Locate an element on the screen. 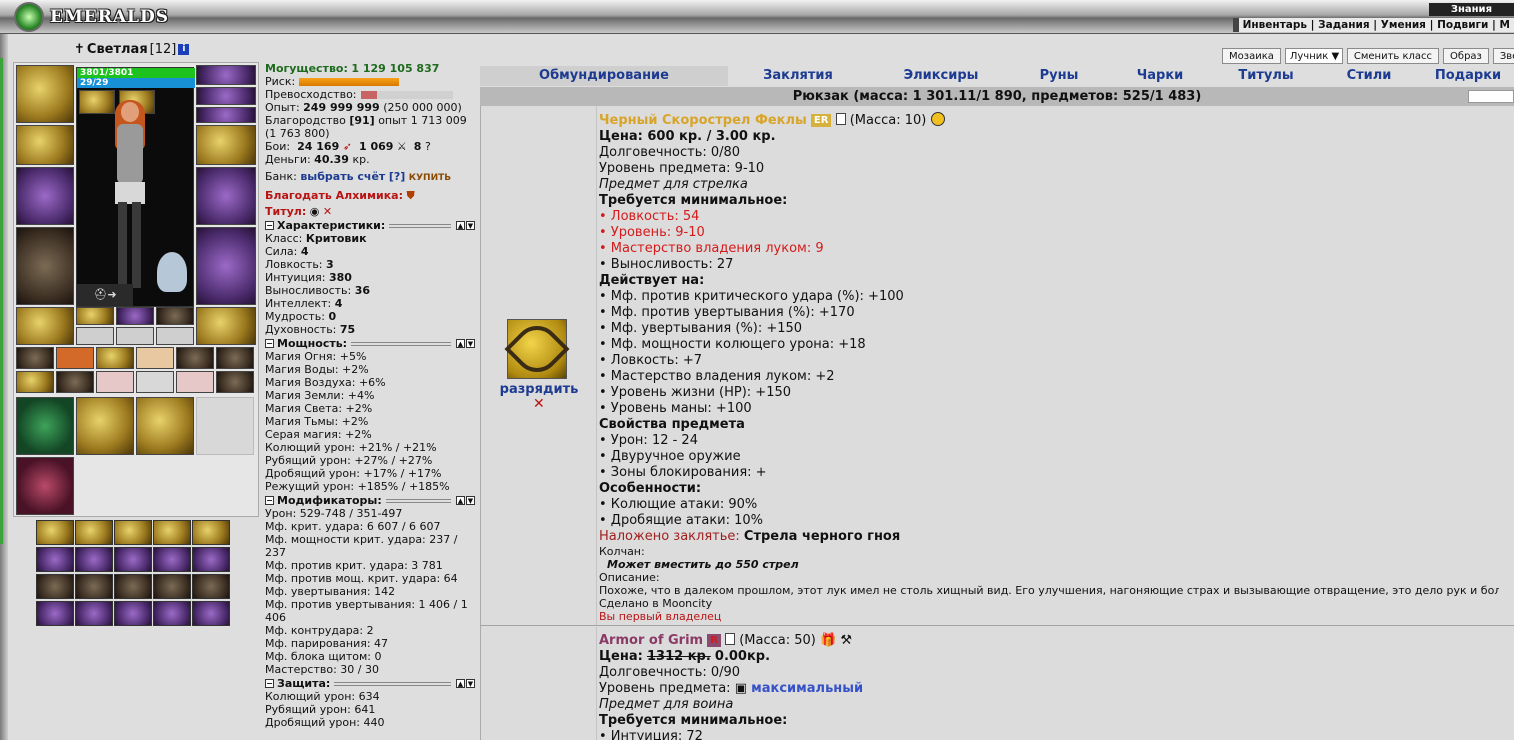  delete-icon: ✕ is located at coordinates (539, 404).